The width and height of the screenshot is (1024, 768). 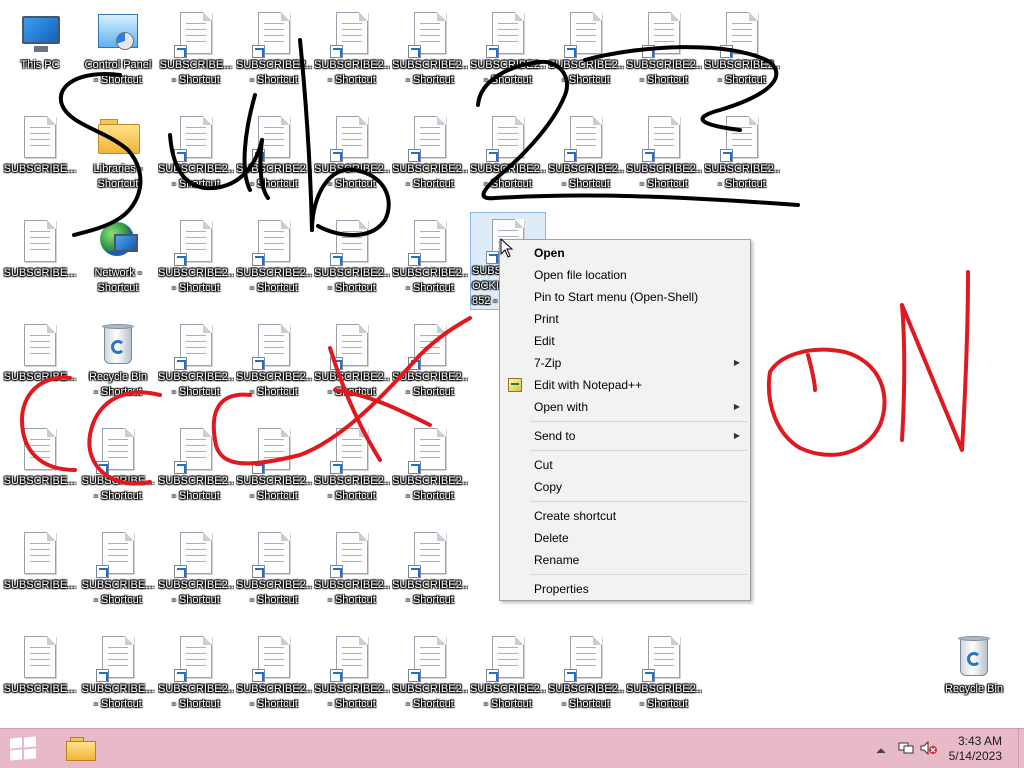 What do you see at coordinates (551, 538) in the screenshot?
I see `menu-item-label: Delete` at bounding box center [551, 538].